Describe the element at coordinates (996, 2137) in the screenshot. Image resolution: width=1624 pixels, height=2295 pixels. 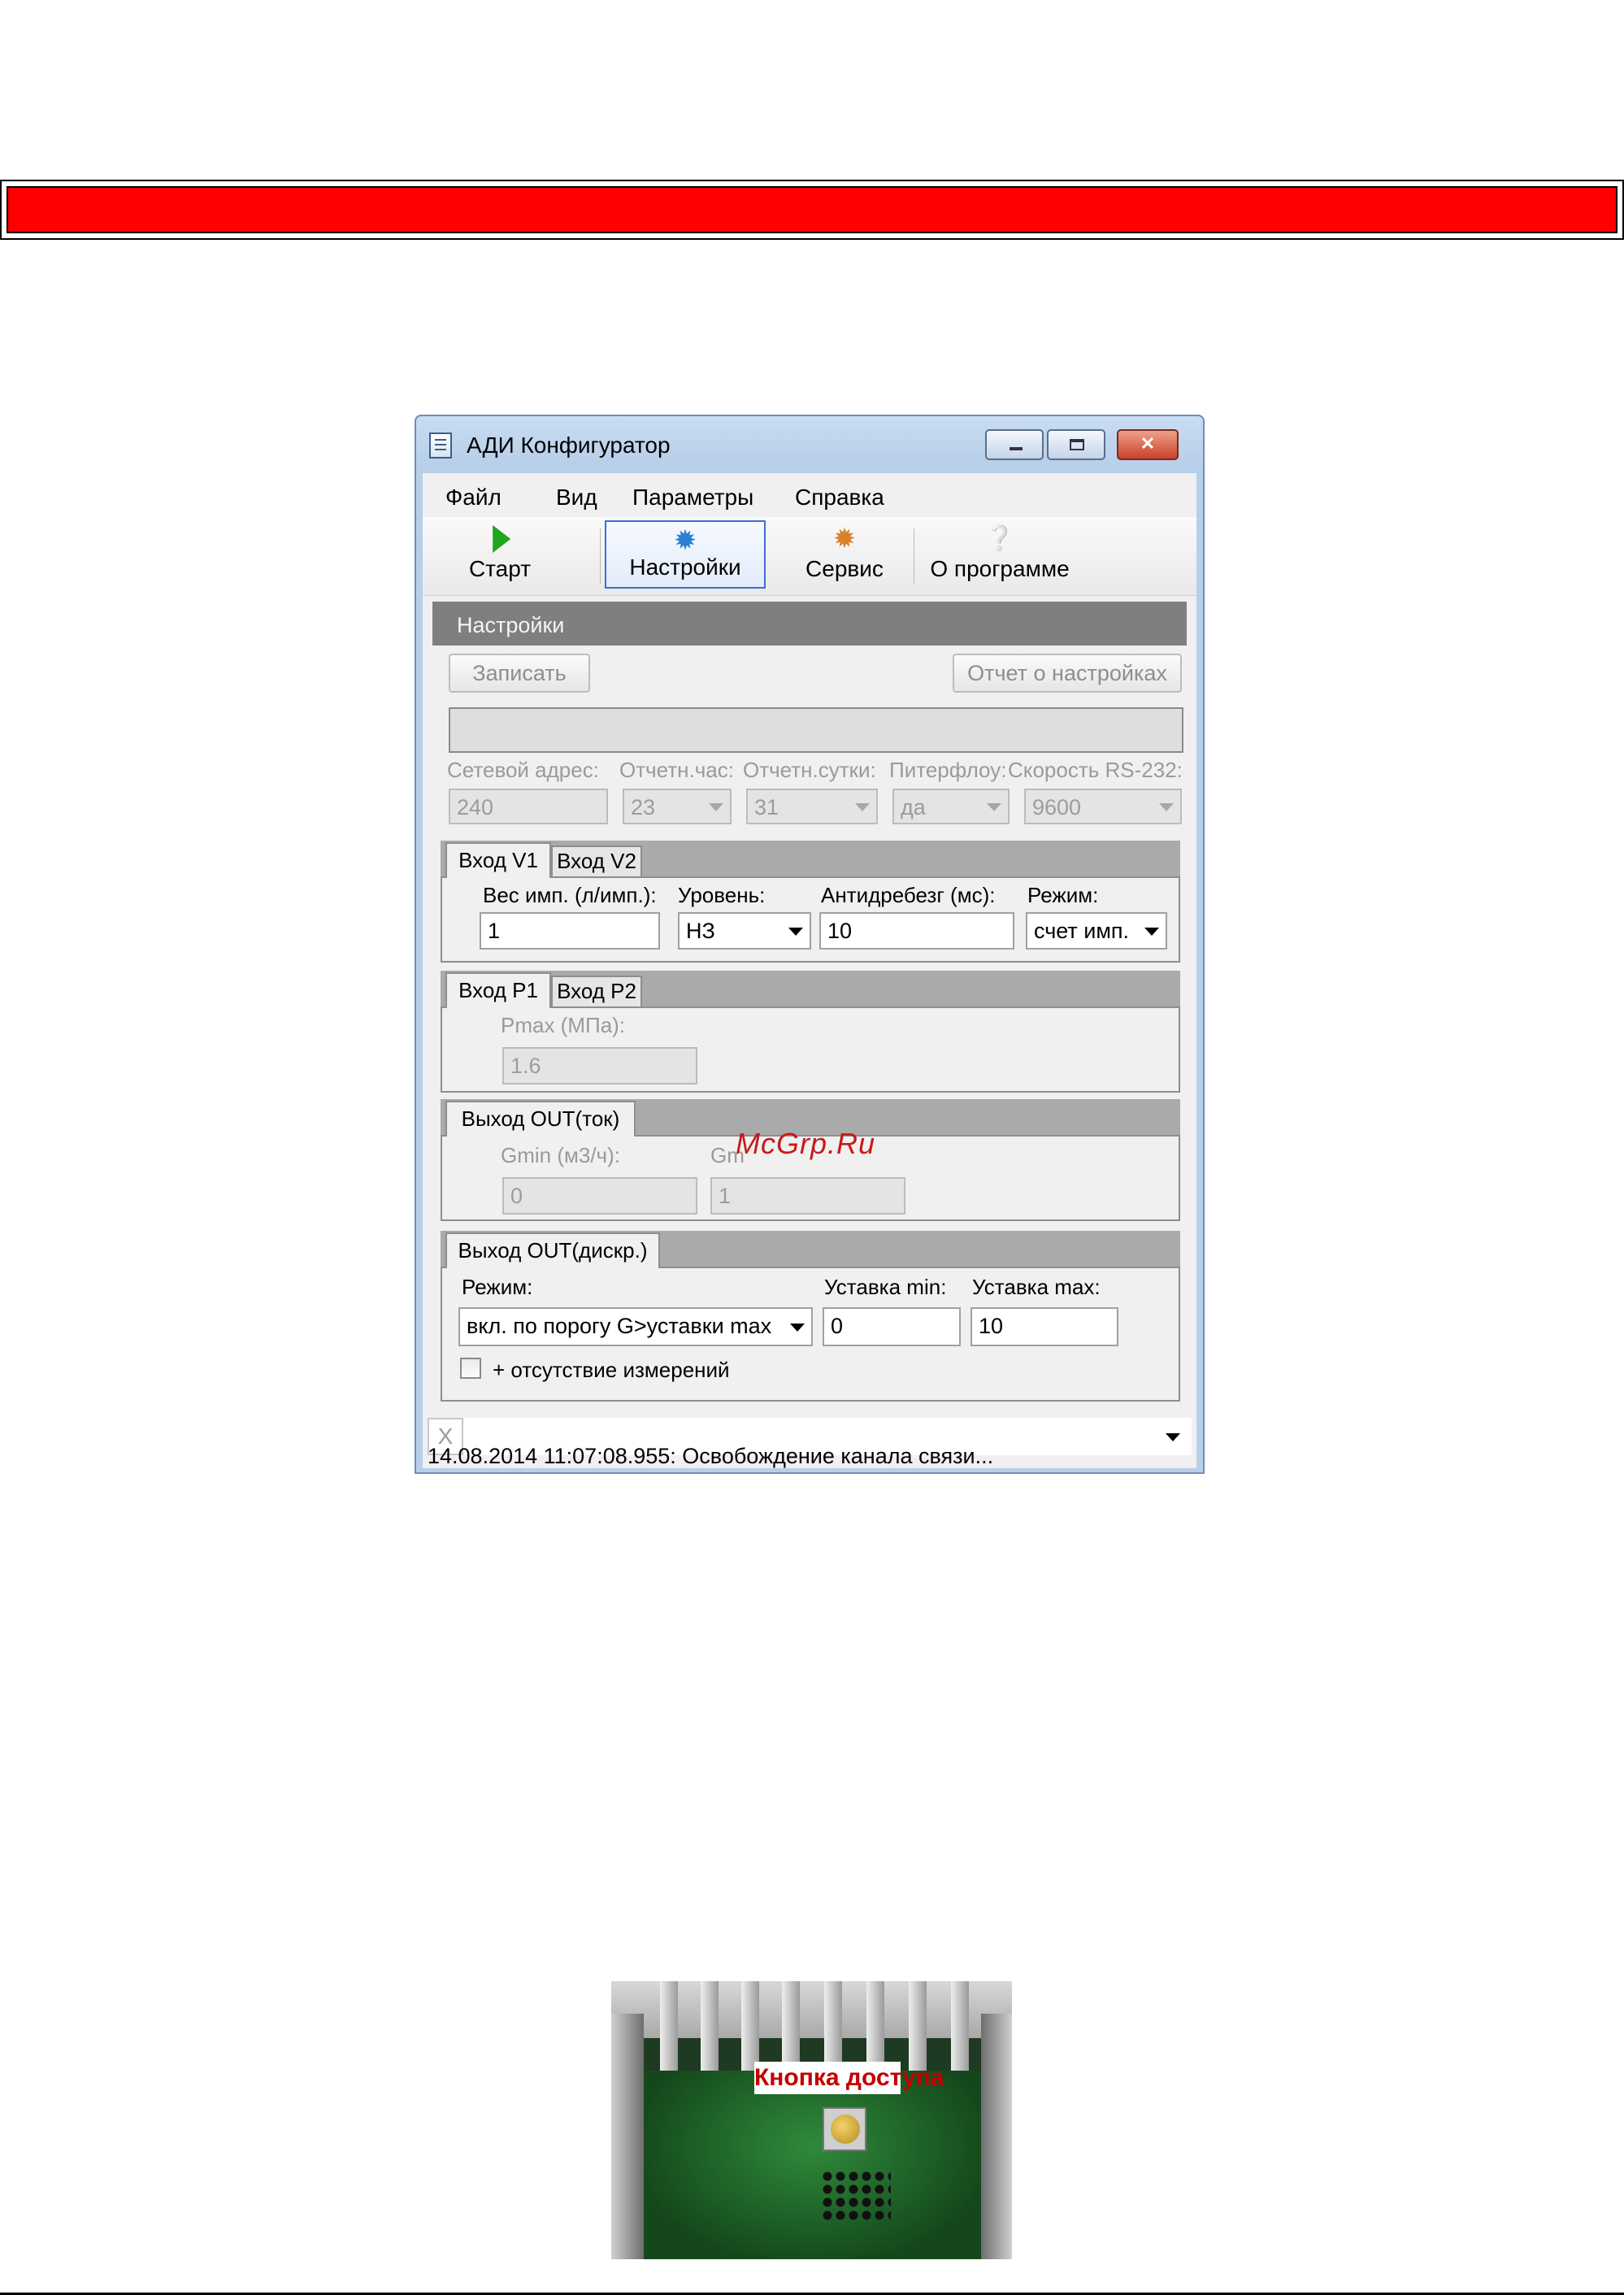
I see `device-wall-right` at that location.